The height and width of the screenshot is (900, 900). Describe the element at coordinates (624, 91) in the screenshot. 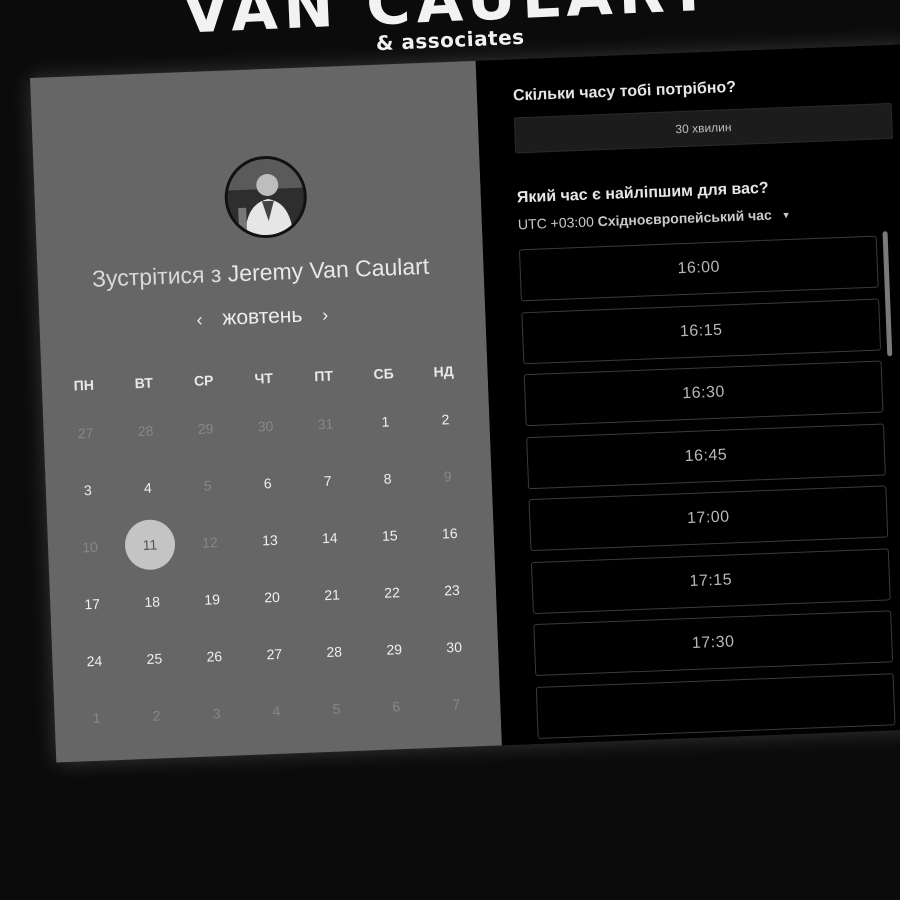

I see `duration-question: Скільки часу тобі потрібно?` at that location.